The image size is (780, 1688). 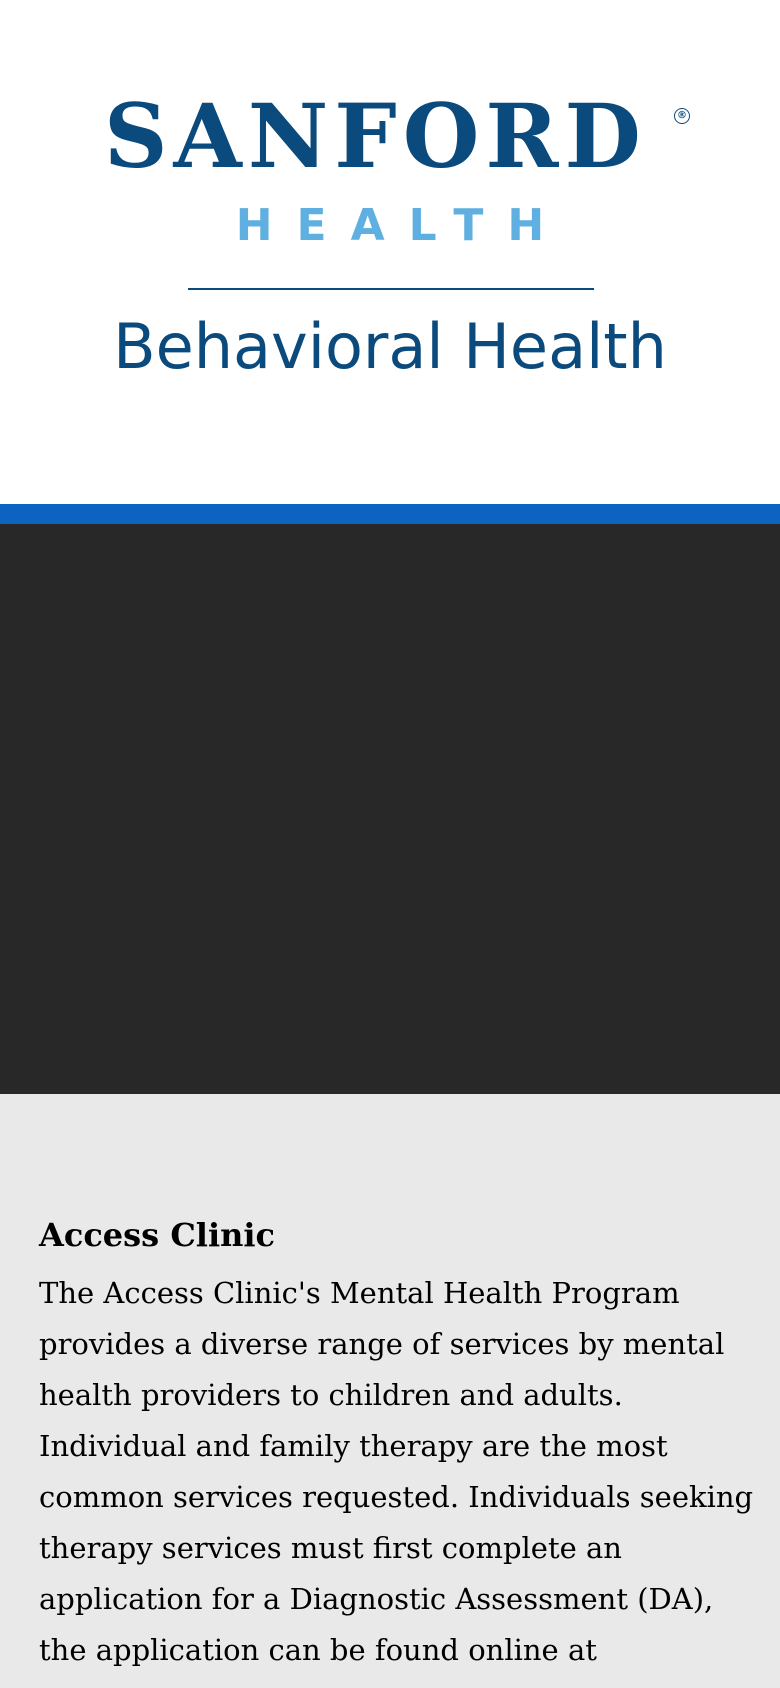 What do you see at coordinates (402, 225) in the screenshot?
I see `brand-subtitle: HEALTH` at bounding box center [402, 225].